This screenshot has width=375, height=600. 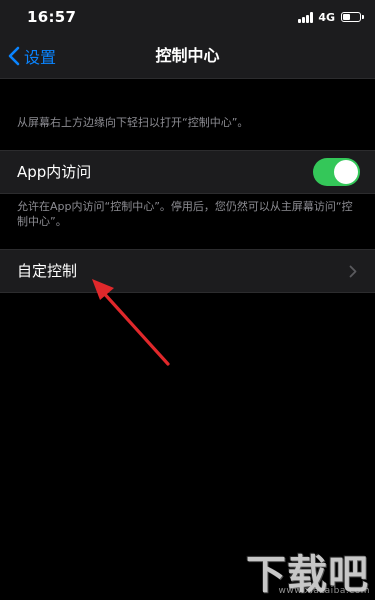 I want to click on annotation-arrow-icon, so click(x=131, y=322).